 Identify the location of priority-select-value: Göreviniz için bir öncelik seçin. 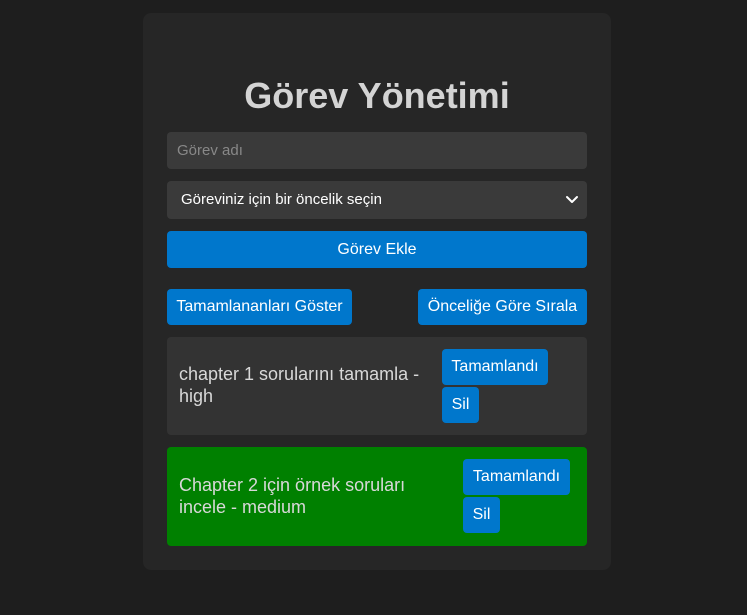
(281, 199).